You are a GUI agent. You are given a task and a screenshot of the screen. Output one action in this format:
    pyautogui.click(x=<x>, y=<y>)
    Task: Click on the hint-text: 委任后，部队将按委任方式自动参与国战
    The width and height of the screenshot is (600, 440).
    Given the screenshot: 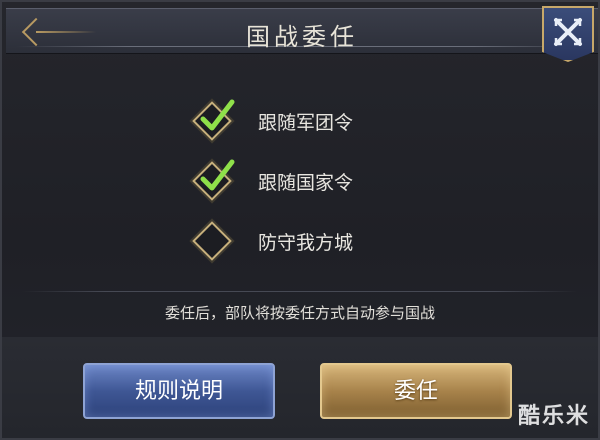 What is the action you would take?
    pyautogui.click(x=299, y=313)
    